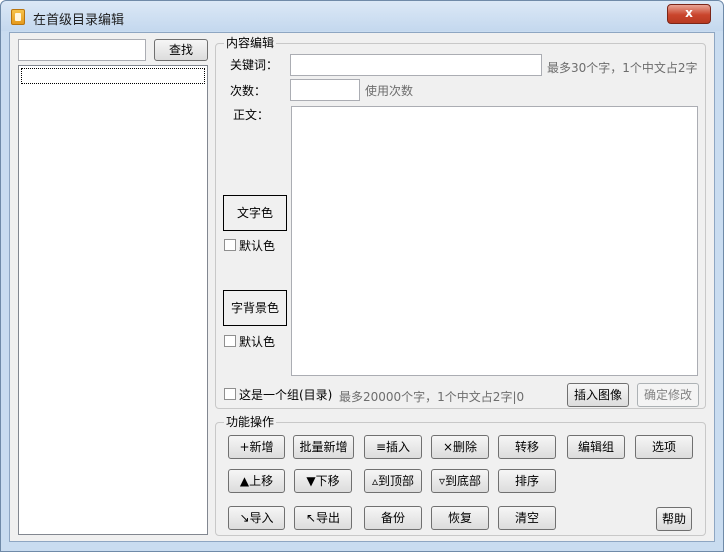  What do you see at coordinates (460, 518) in the screenshot?
I see `restore-button: 恢复` at bounding box center [460, 518].